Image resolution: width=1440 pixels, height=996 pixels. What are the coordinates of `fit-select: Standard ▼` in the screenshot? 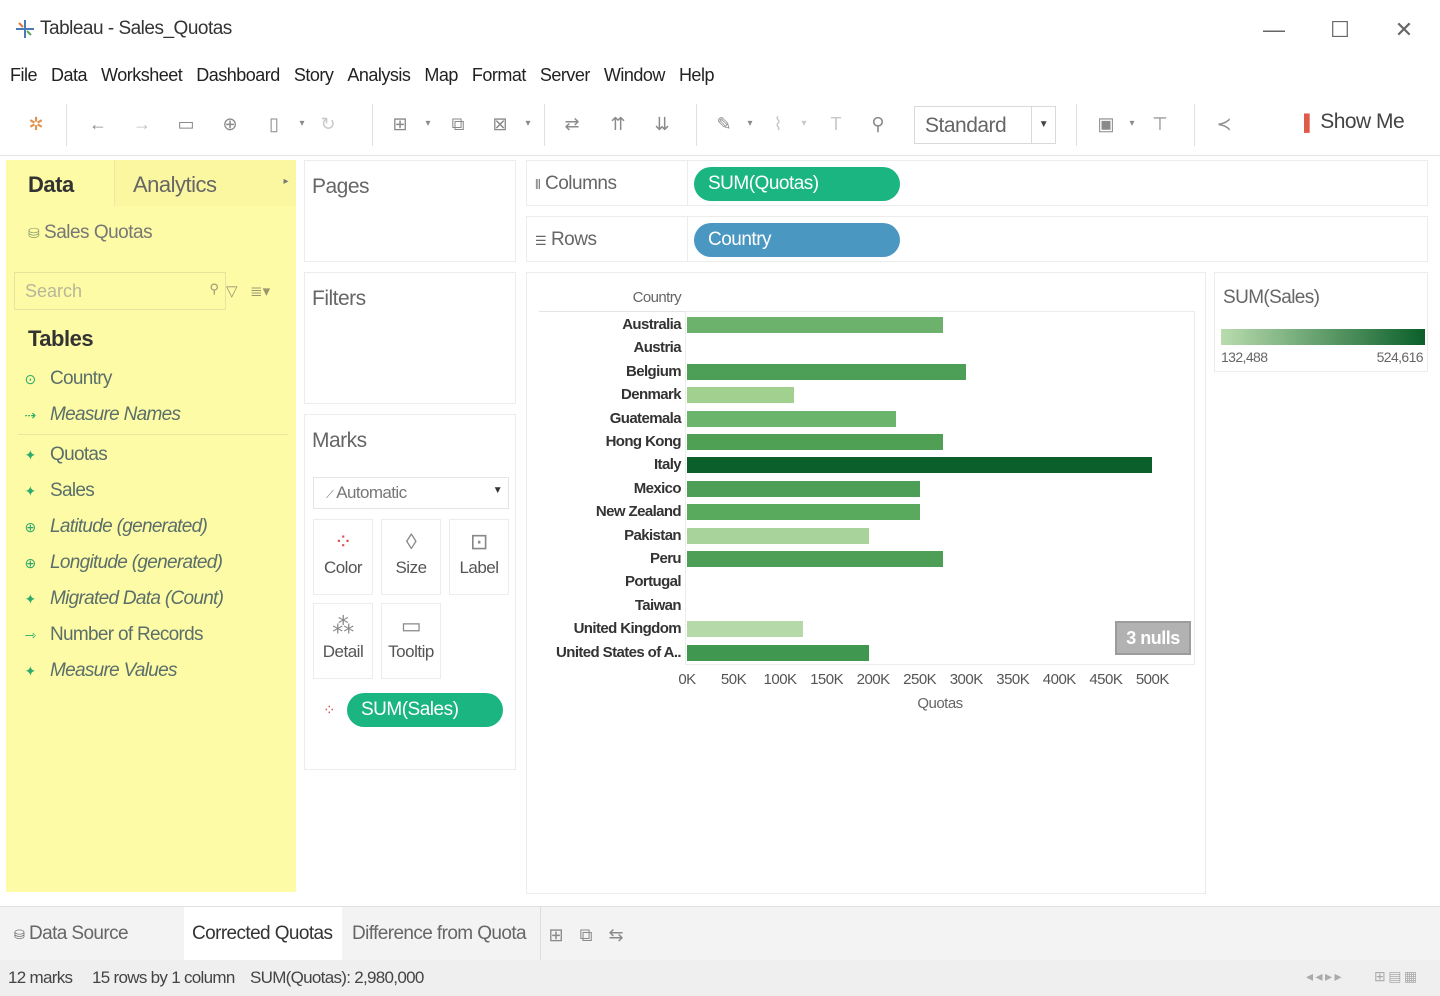 It's located at (985, 125).